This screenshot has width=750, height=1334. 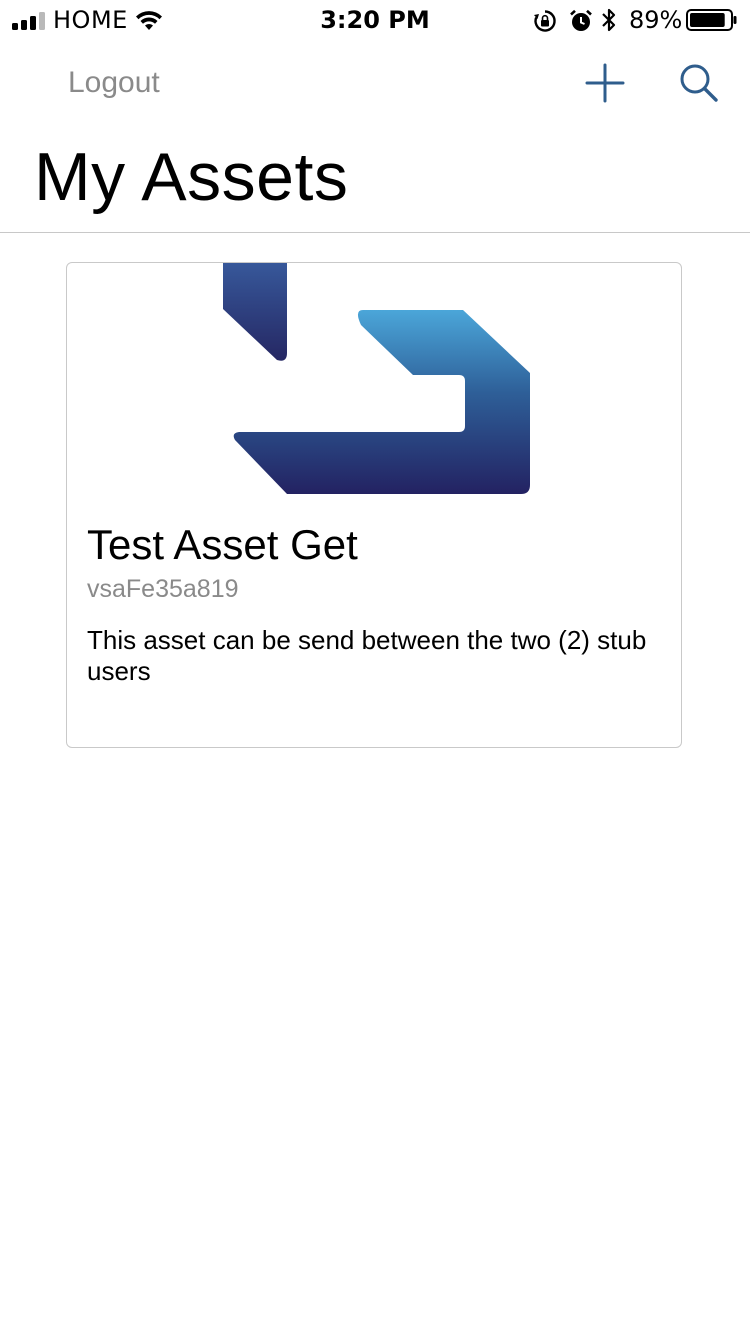 I want to click on alarm-icon, so click(x=581, y=20).